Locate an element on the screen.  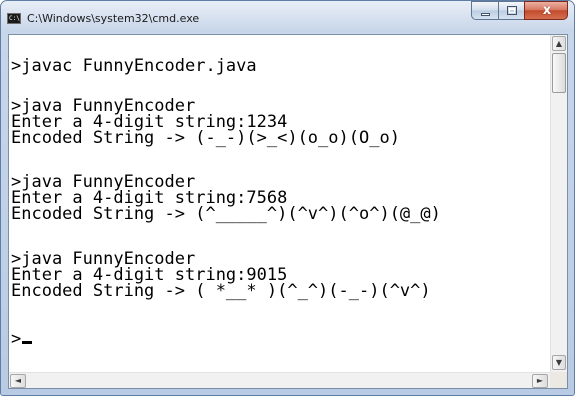
prompt-line: > is located at coordinates (22, 339).